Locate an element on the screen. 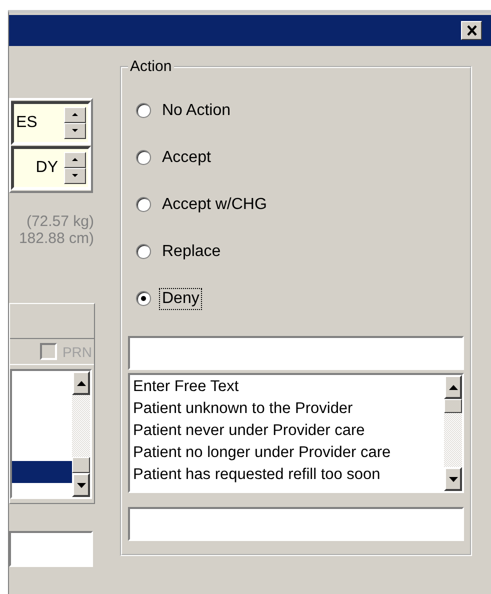 The width and height of the screenshot is (491, 594). radio-label: No Action is located at coordinates (196, 111).